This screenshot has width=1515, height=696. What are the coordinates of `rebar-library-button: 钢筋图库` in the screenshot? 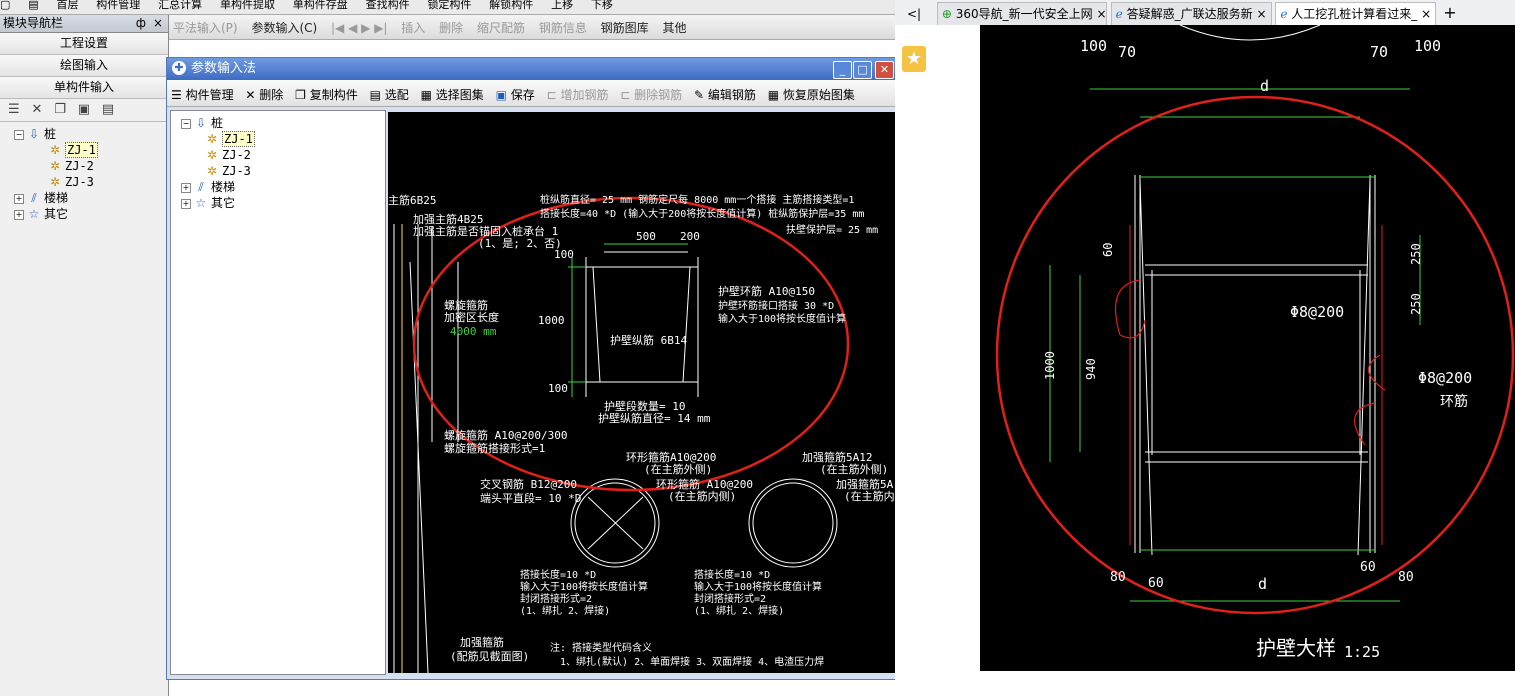 It's located at (625, 27).